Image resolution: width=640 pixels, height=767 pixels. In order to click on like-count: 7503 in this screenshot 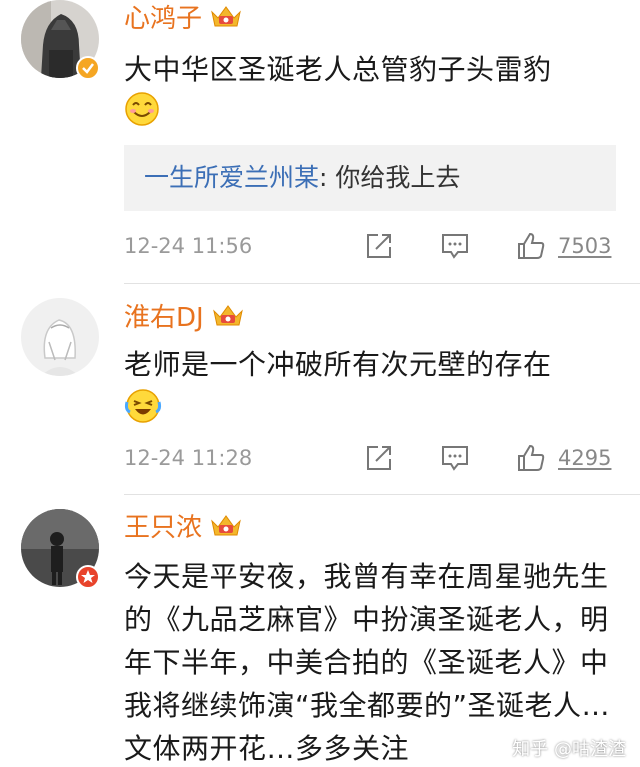, I will do `click(584, 246)`.